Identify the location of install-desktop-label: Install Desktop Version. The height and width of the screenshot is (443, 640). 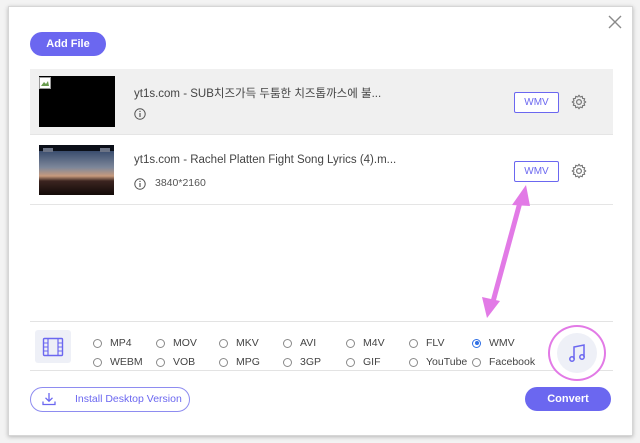
(128, 399).